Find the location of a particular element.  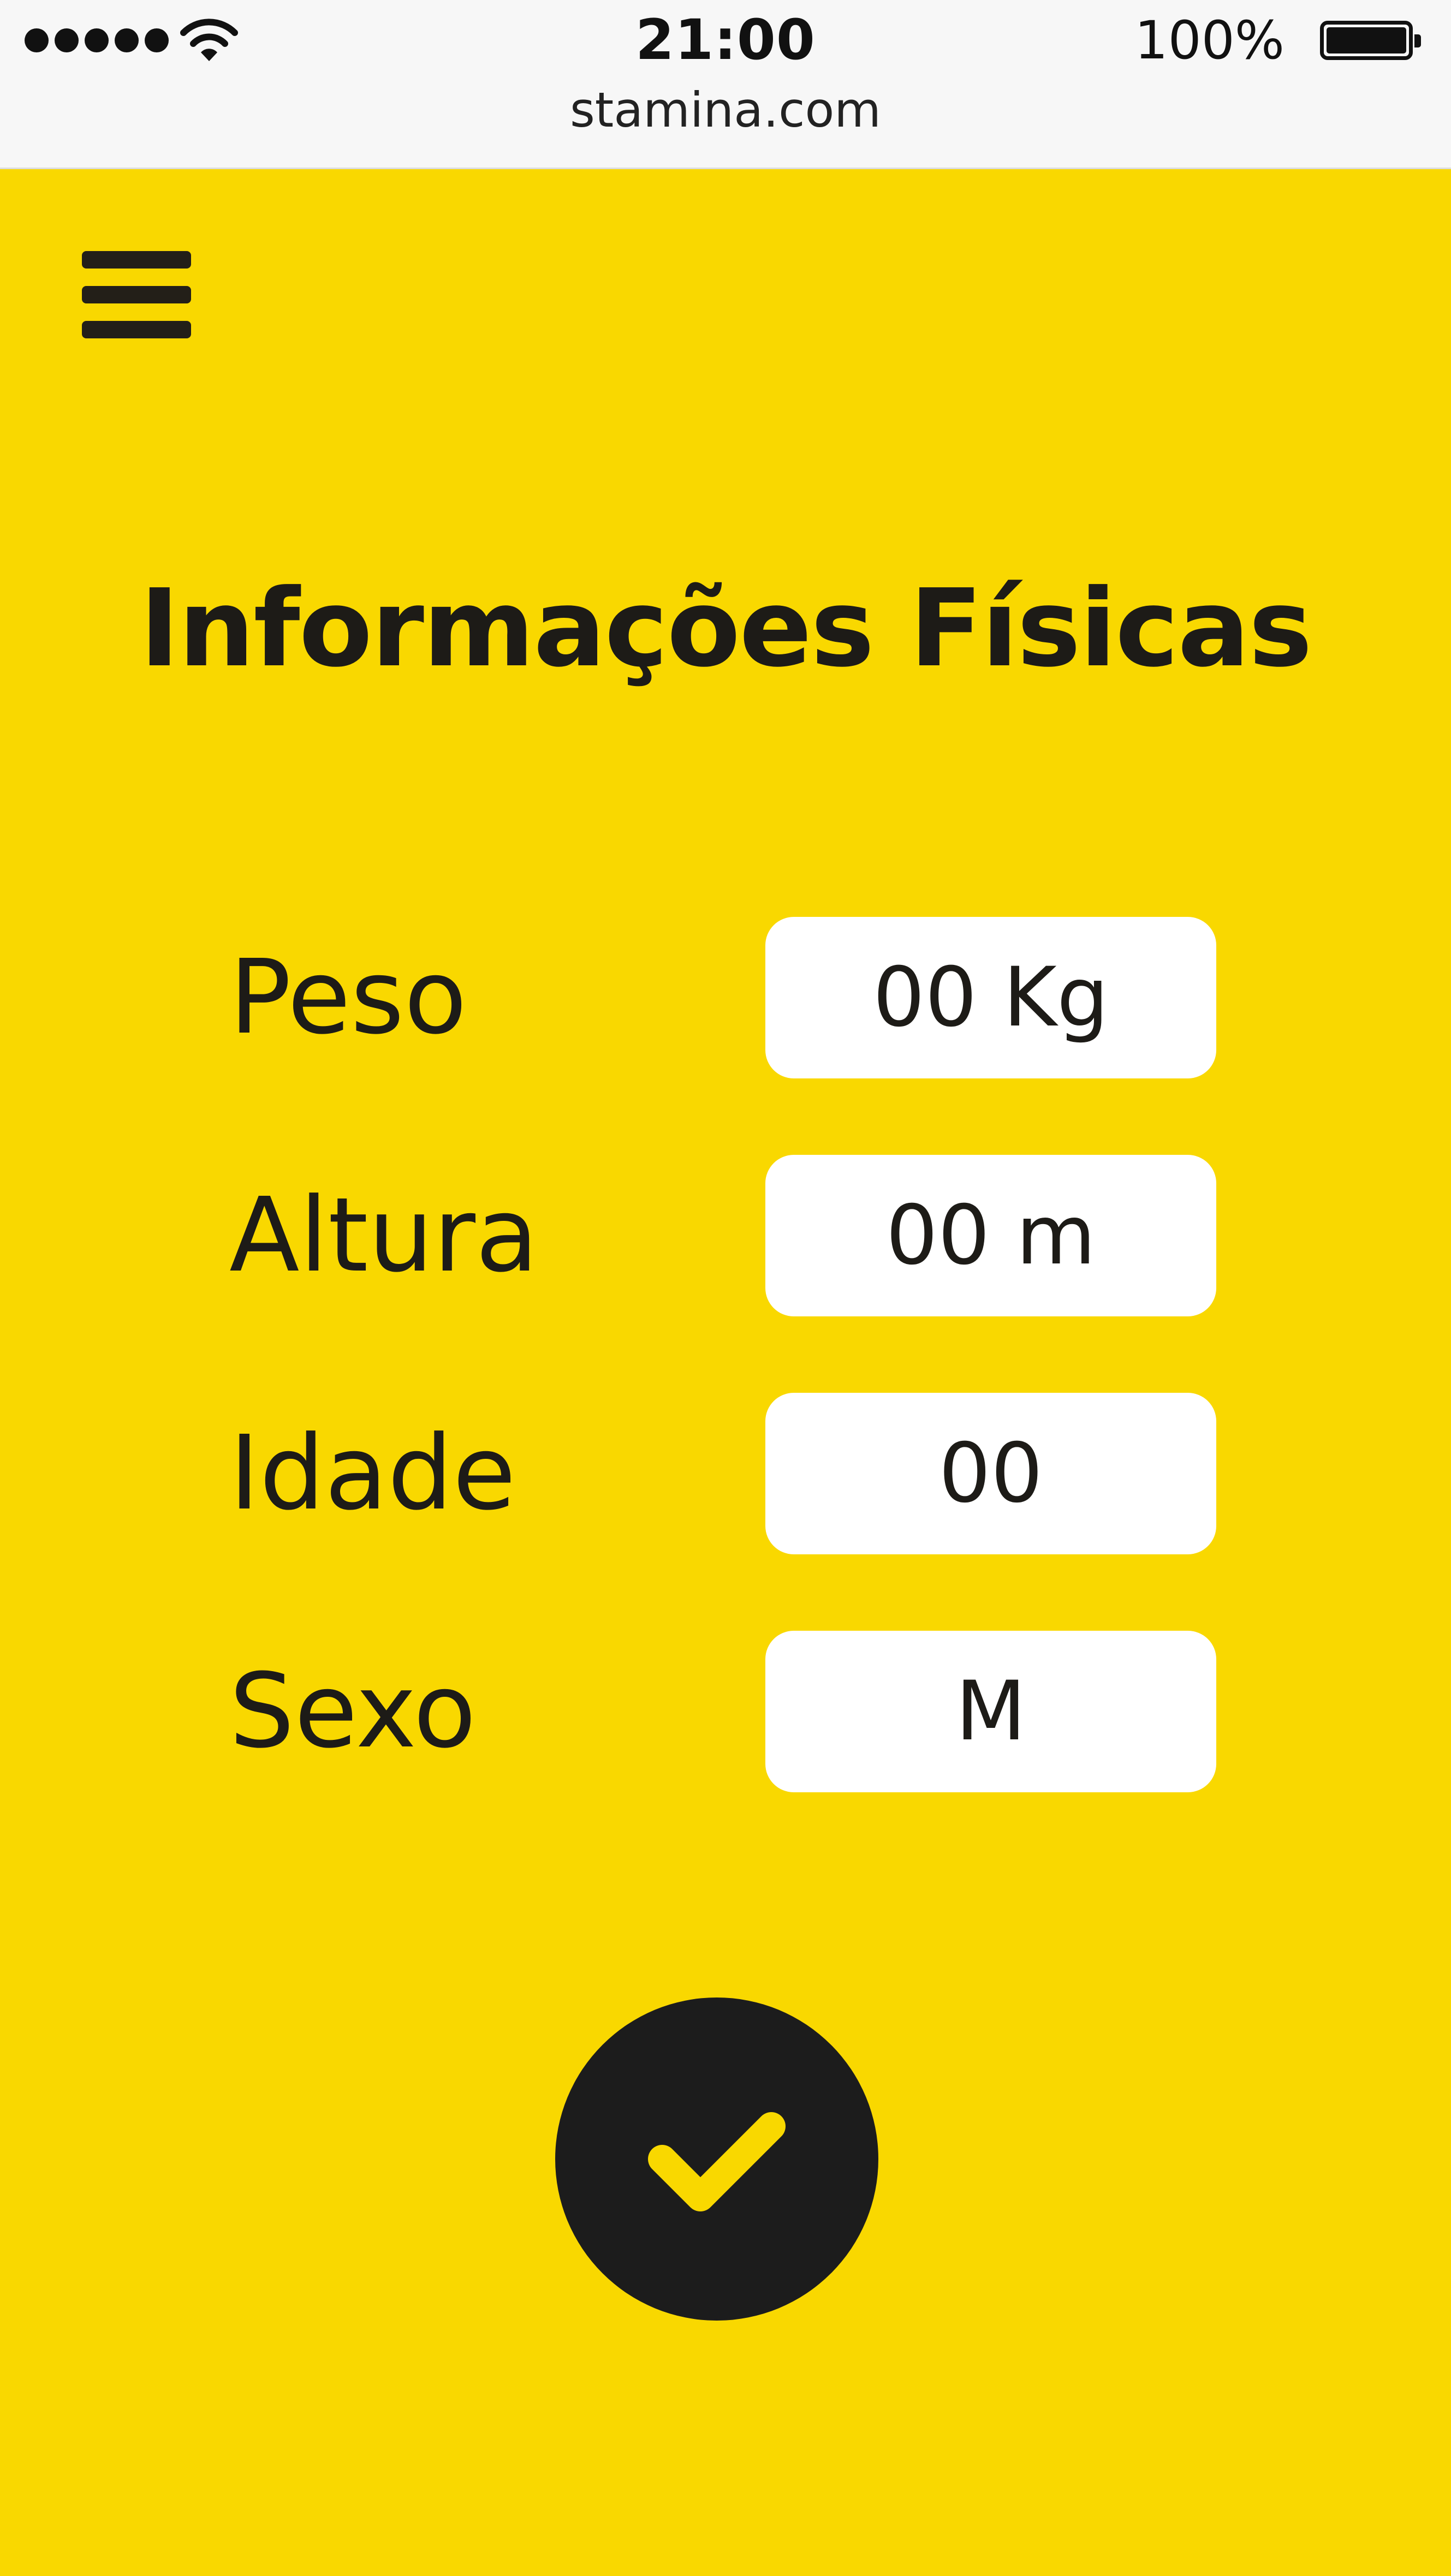

sex-input: M is located at coordinates (990, 1711).